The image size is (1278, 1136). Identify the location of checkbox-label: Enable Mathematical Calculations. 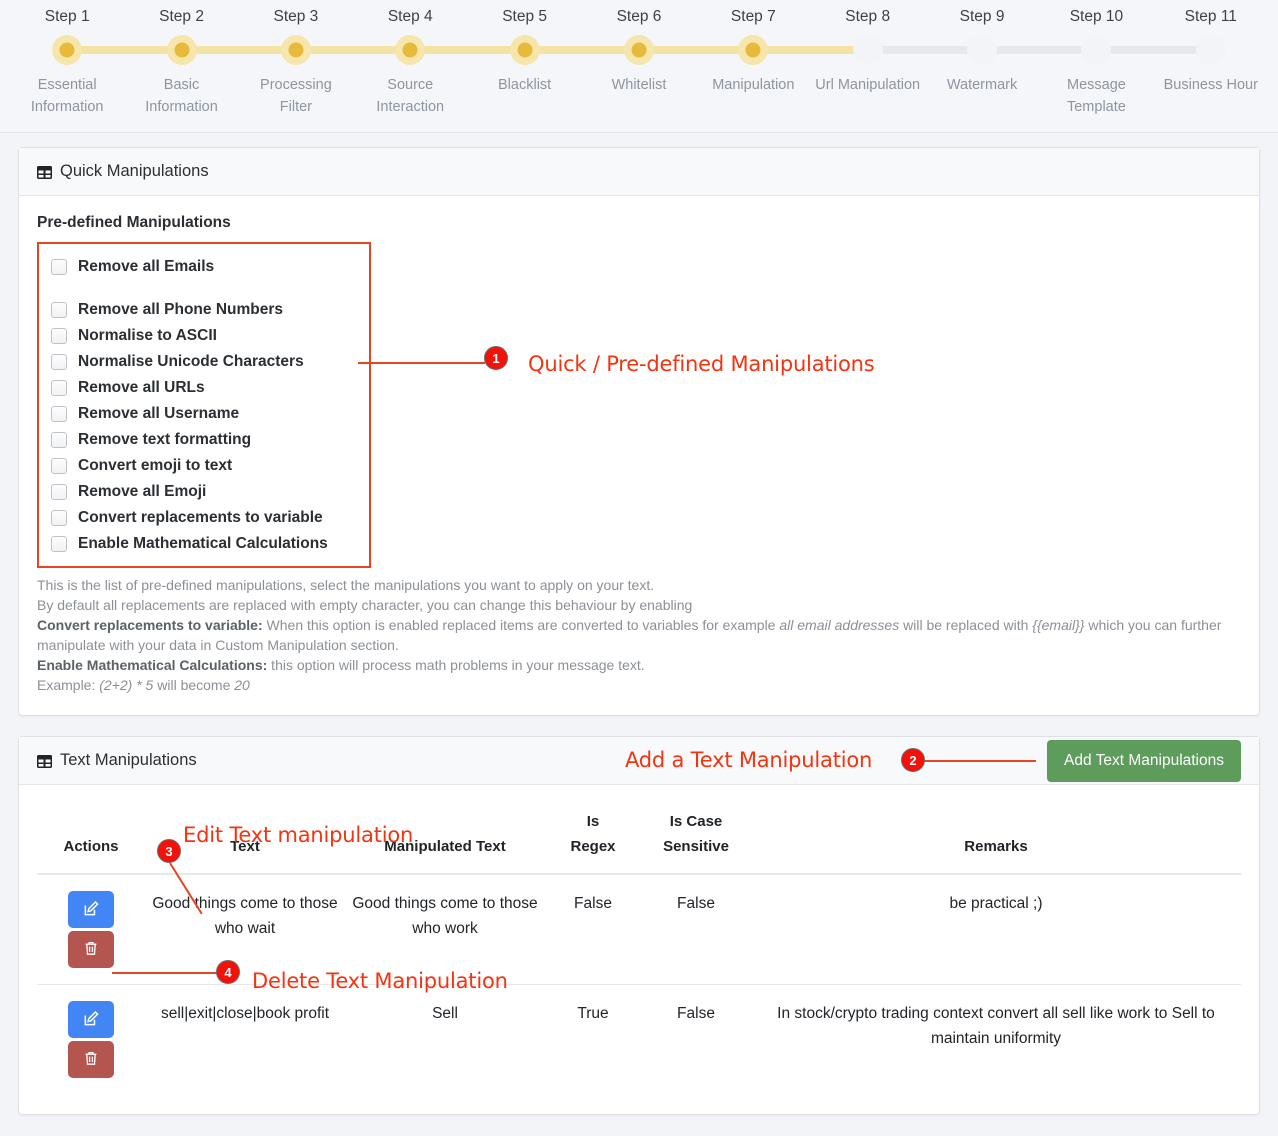
(203, 543).